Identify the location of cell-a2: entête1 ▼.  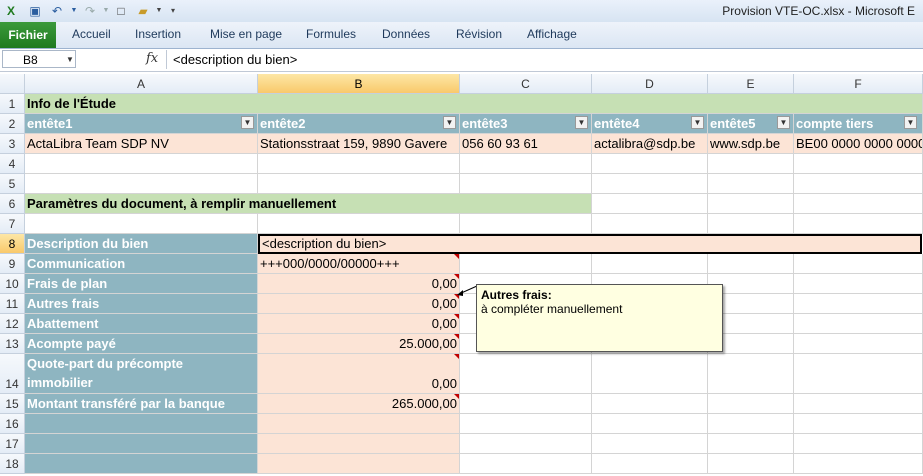
(141, 124).